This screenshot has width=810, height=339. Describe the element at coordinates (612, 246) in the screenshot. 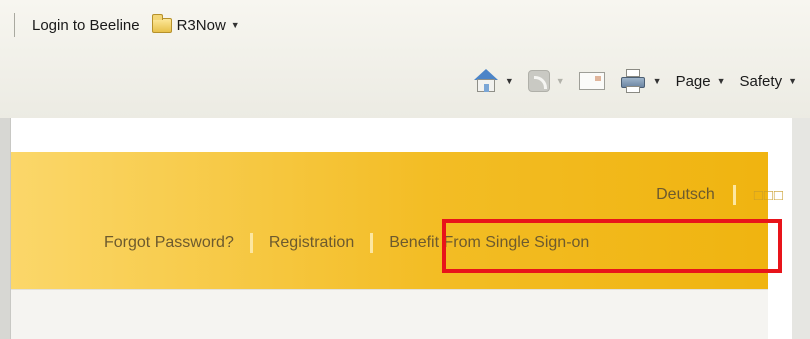

I see `highlight-box` at that location.